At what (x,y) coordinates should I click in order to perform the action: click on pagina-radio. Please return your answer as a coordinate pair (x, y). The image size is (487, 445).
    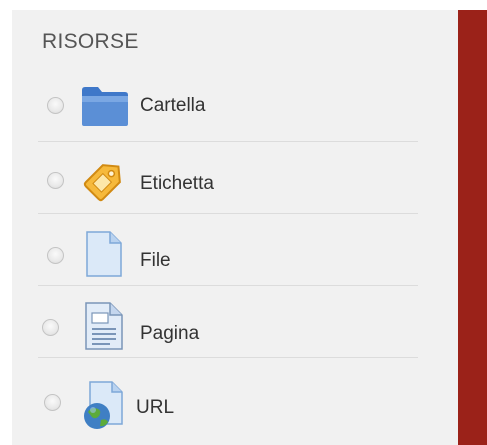
    Looking at the image, I should click on (50, 327).